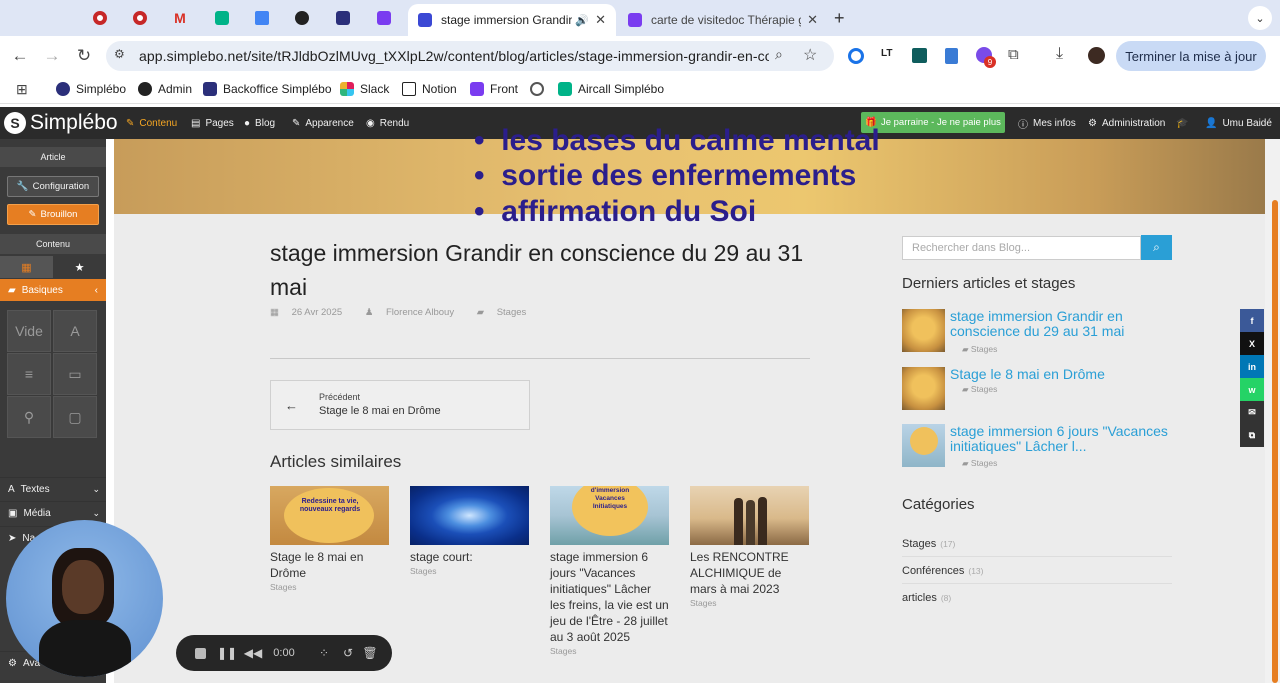 Image resolution: width=1280 pixels, height=683 pixels. Describe the element at coordinates (1156, 247) in the screenshot. I see `search-button: ⌕` at that location.